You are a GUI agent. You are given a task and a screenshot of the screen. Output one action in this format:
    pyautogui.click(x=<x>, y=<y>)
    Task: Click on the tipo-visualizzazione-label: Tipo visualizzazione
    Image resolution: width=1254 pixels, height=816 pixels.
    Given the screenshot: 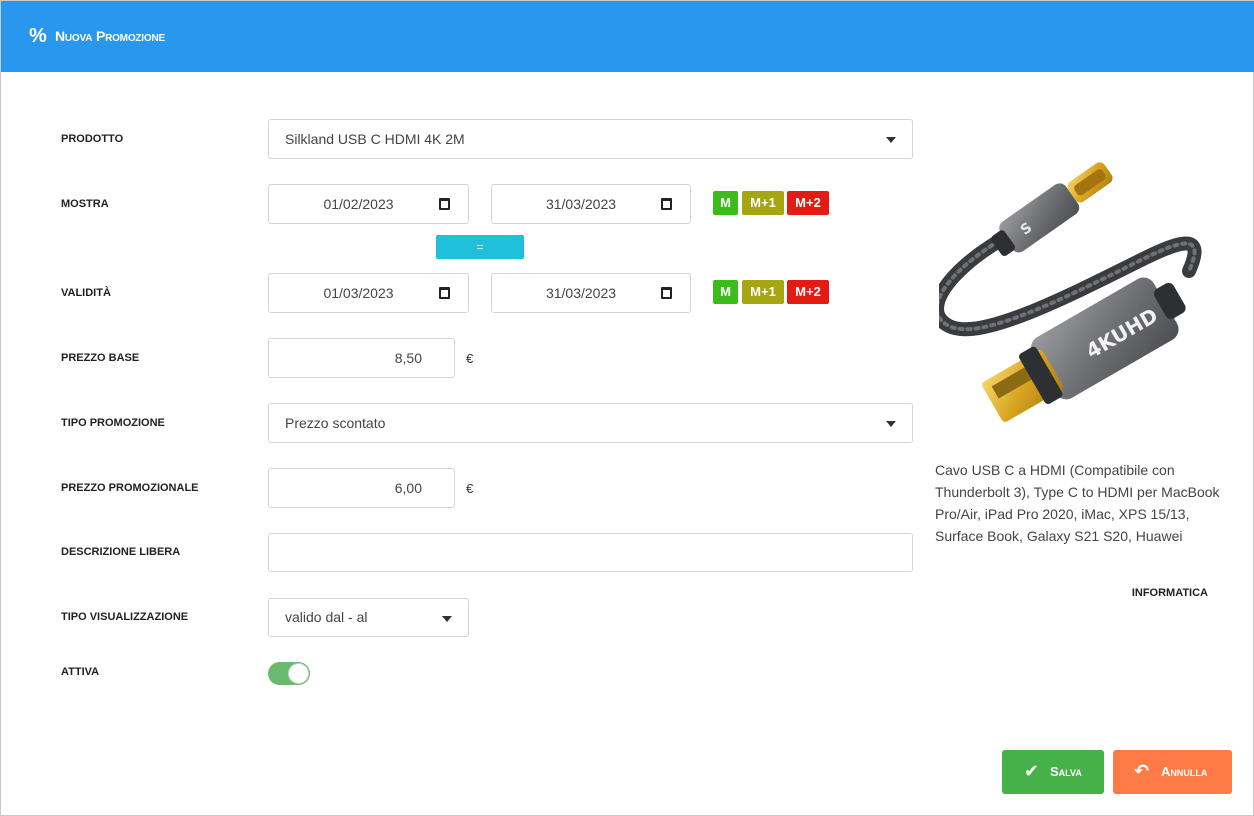 What is the action you would take?
    pyautogui.click(x=125, y=617)
    